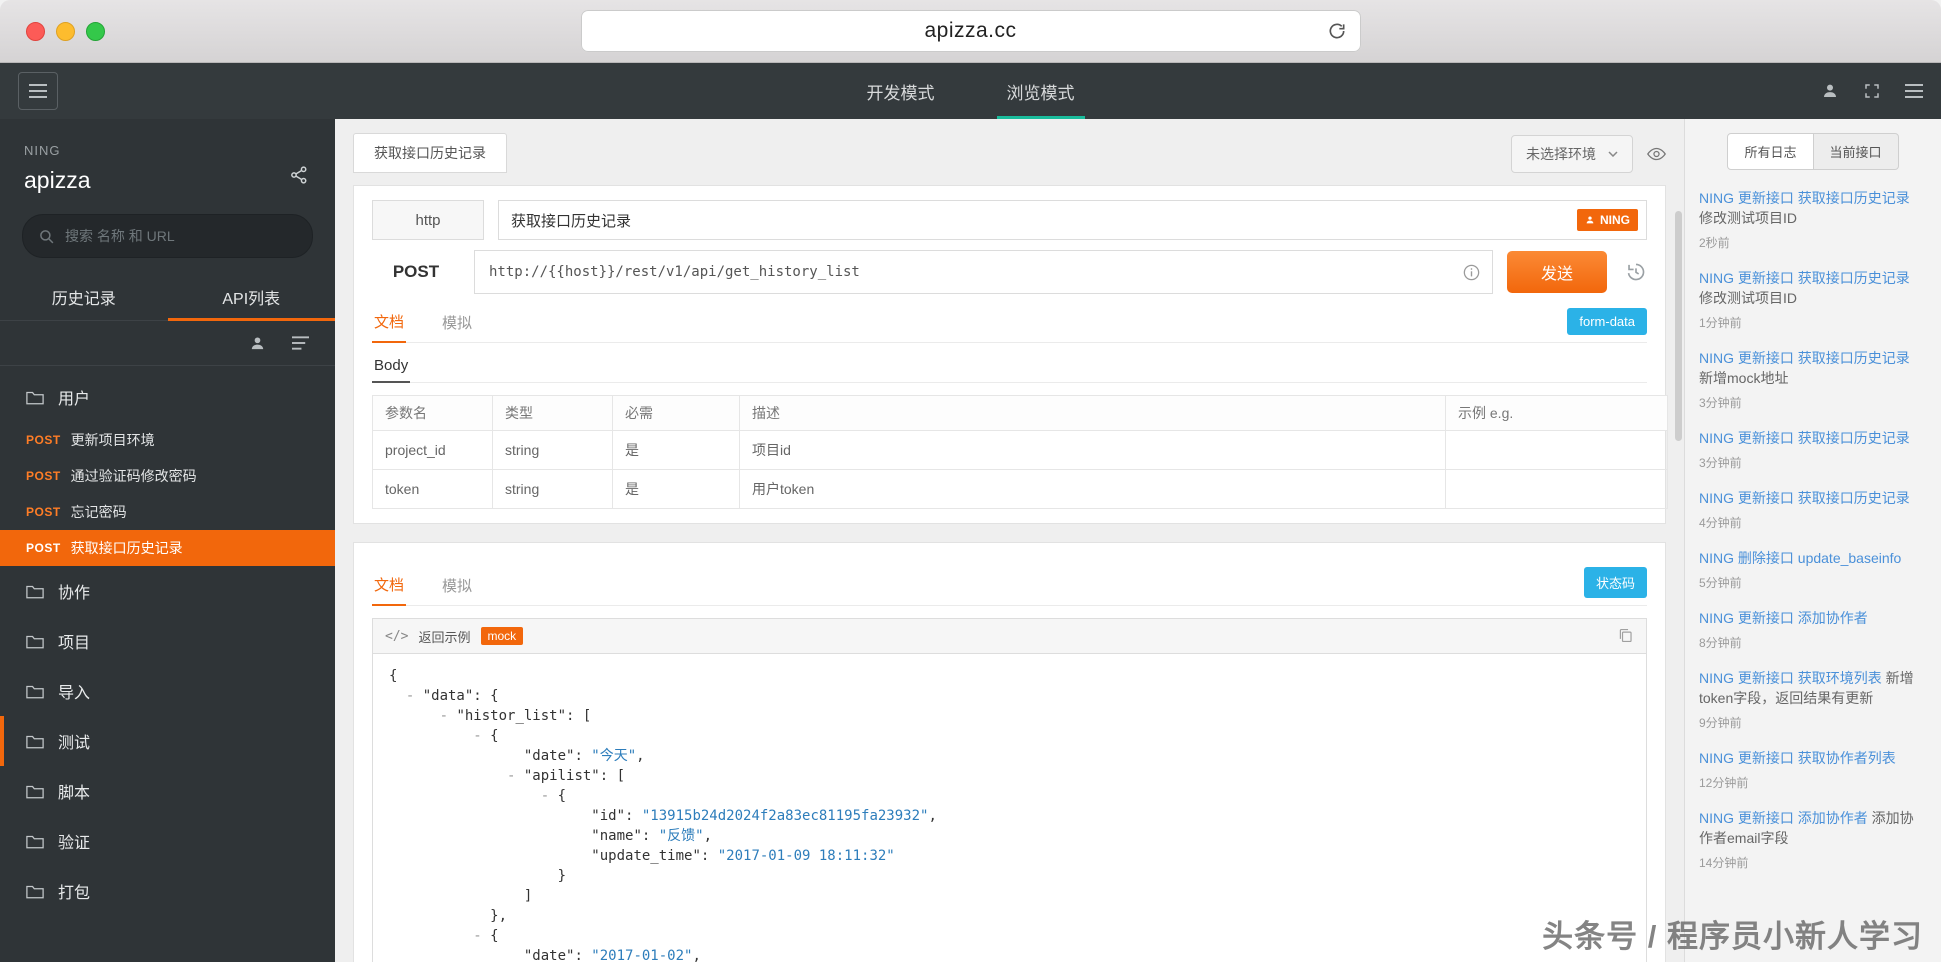  I want to click on browser-chrome: apizza.cc, so click(970, 31).